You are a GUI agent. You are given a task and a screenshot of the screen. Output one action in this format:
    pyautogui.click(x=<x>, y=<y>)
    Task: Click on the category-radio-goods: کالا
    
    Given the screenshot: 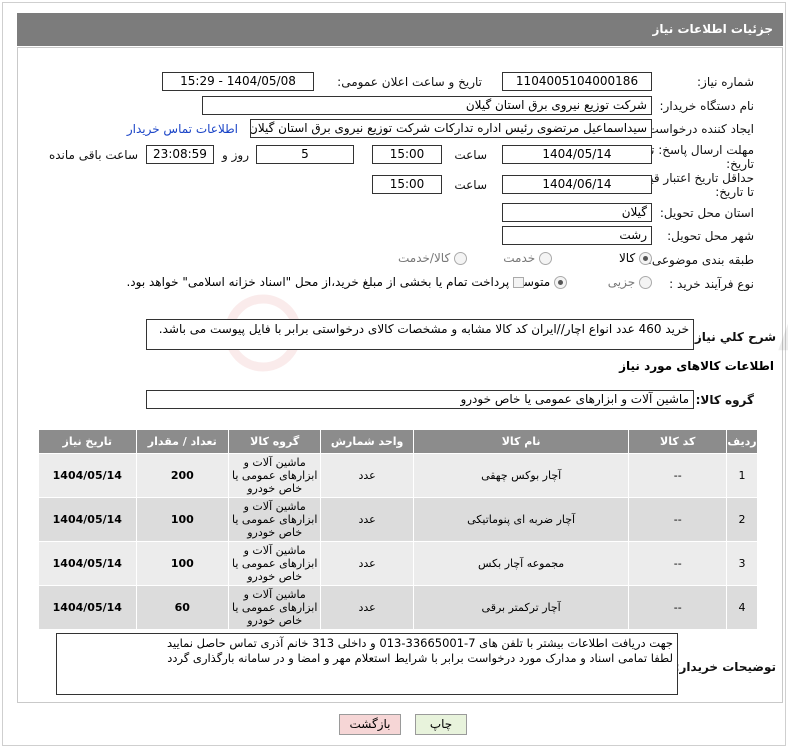 What is the action you would take?
    pyautogui.click(x=635, y=258)
    